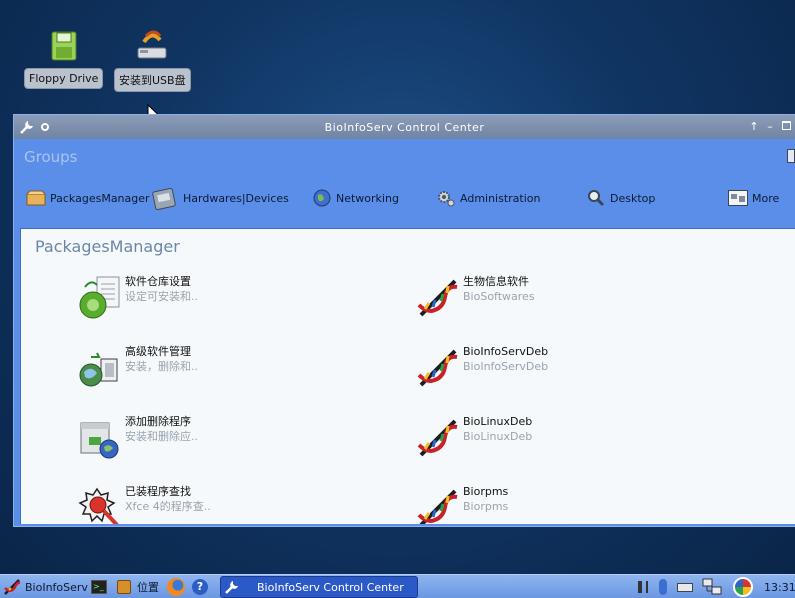 The height and width of the screenshot is (598, 795). What do you see at coordinates (236, 198) in the screenshot?
I see `category-label: Hardwares|Devices` at bounding box center [236, 198].